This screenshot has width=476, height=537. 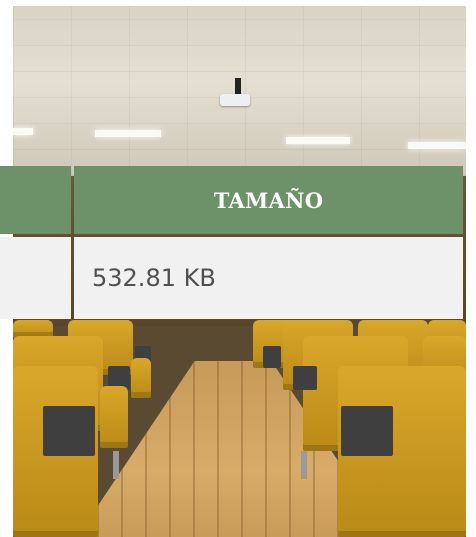 I want to click on projector, so click(x=235, y=100).